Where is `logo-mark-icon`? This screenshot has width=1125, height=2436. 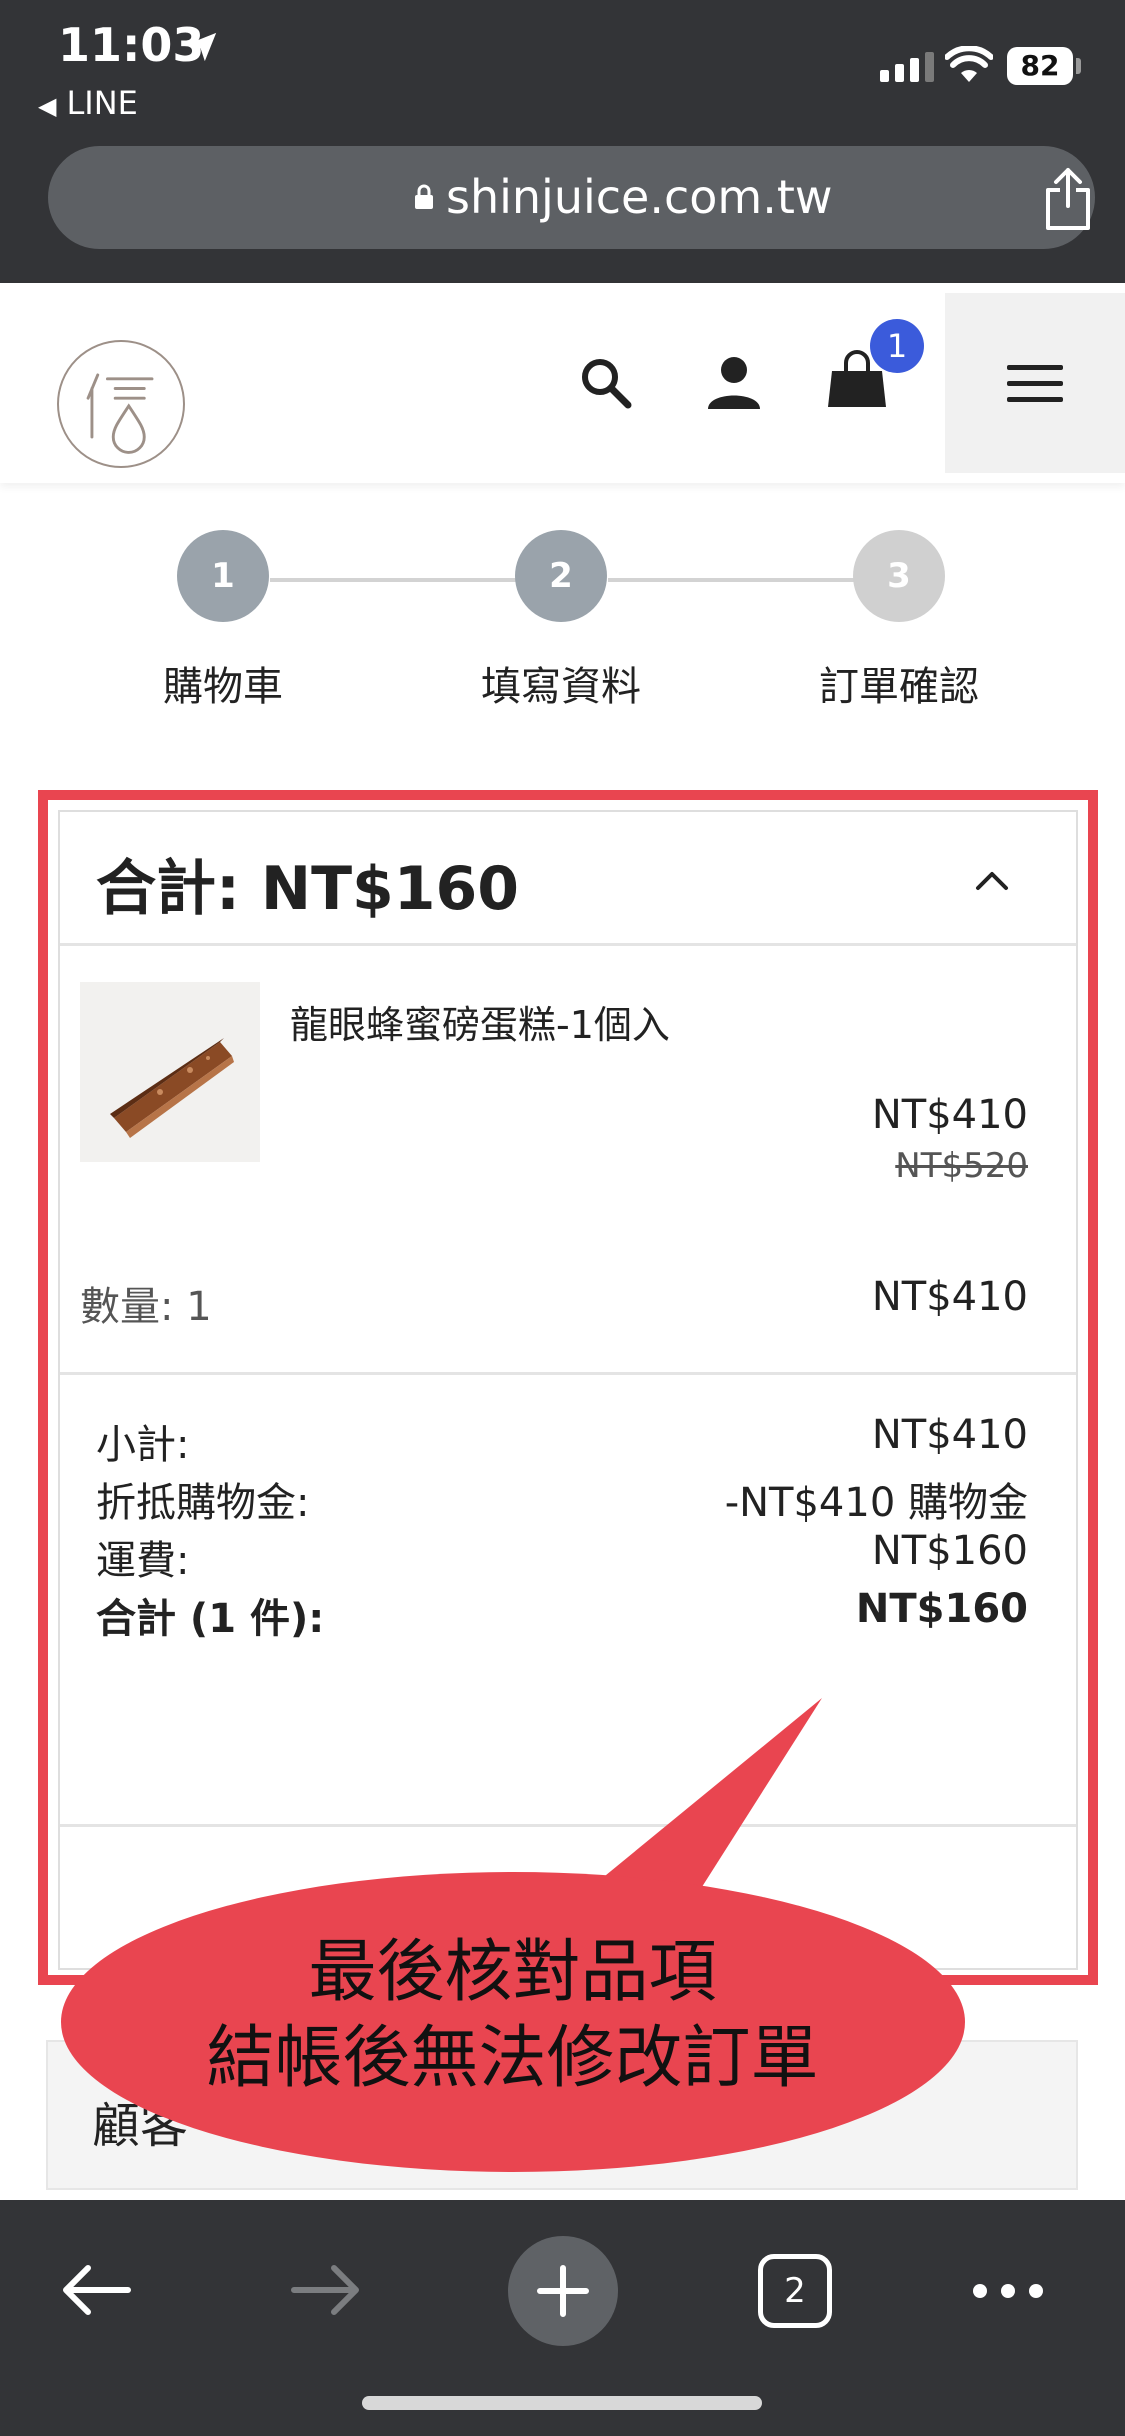
logo-mark-icon is located at coordinates (120, 413).